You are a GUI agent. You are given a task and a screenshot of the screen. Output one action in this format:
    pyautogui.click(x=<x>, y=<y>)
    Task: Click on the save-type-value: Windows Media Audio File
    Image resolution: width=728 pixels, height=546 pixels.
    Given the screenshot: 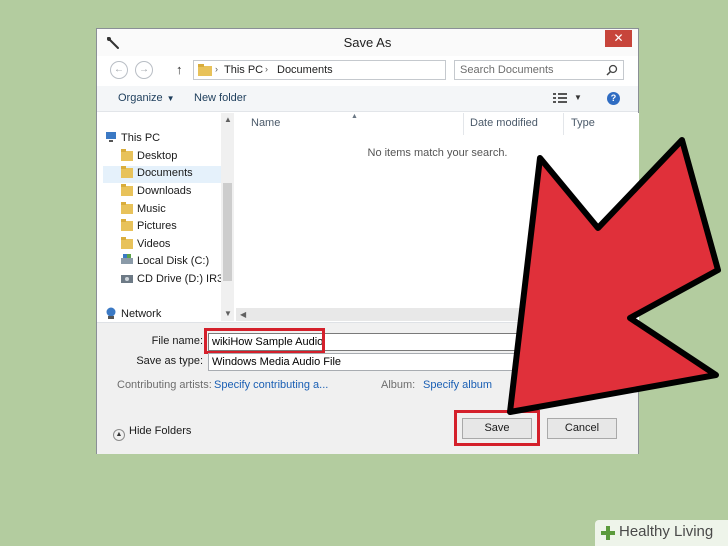 What is the action you would take?
    pyautogui.click(x=277, y=362)
    